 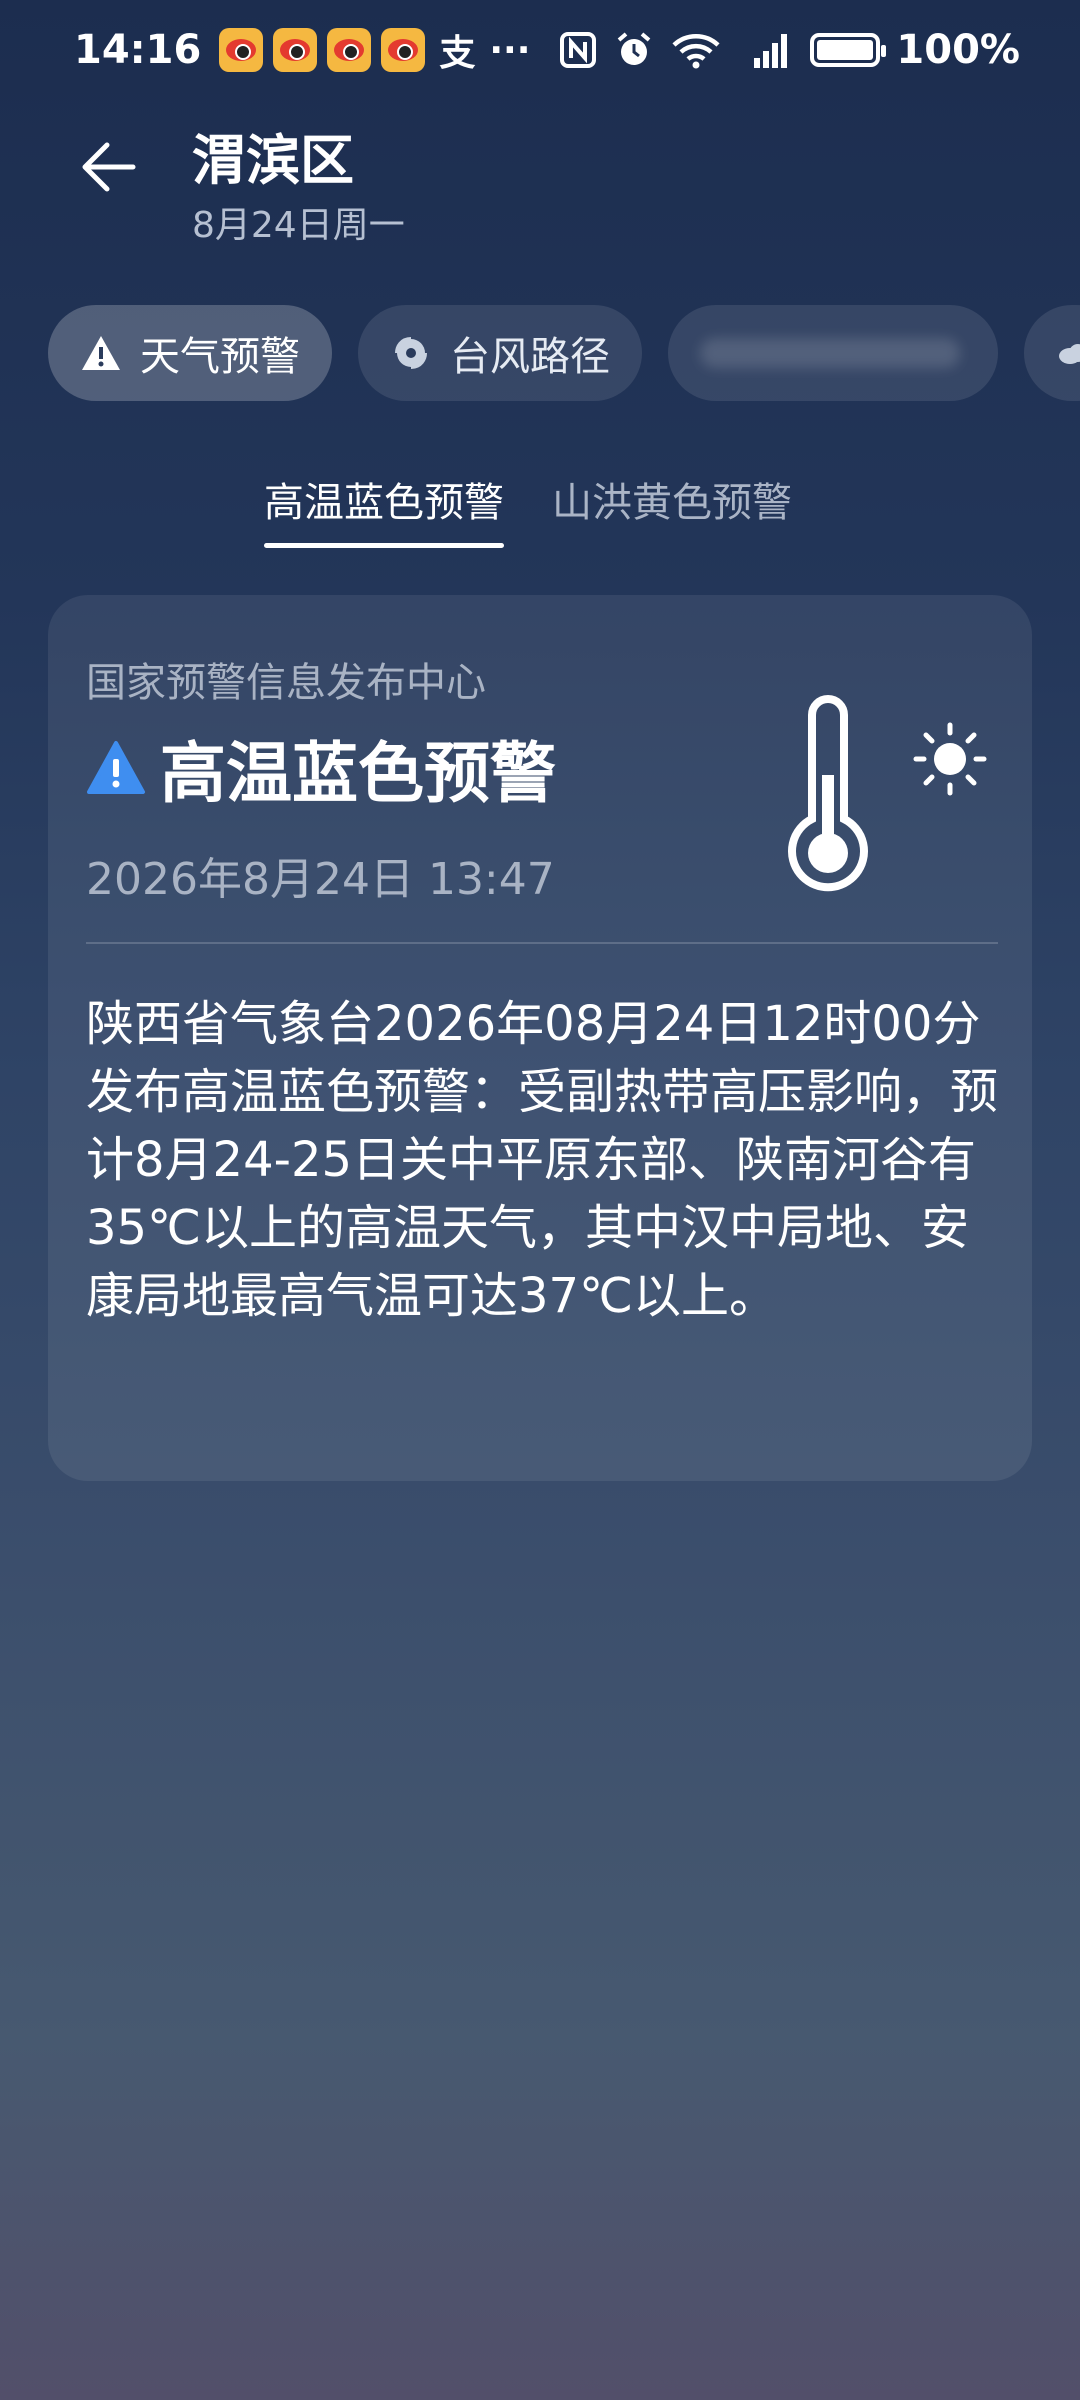 What do you see at coordinates (298, 225) in the screenshot?
I see `page-subtitle-date: 8月24日周一` at bounding box center [298, 225].